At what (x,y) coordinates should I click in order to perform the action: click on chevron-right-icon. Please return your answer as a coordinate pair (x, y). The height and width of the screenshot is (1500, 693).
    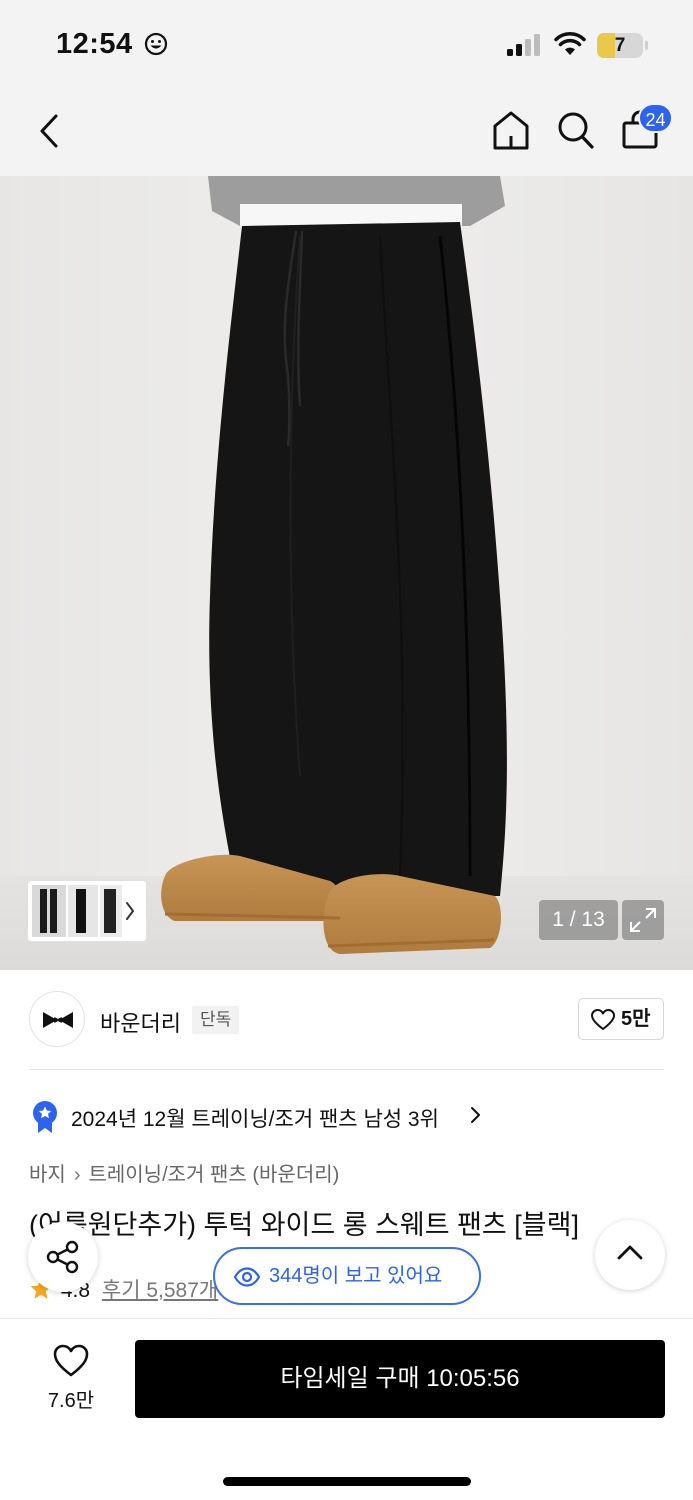
    Looking at the image, I should click on (475, 1115).